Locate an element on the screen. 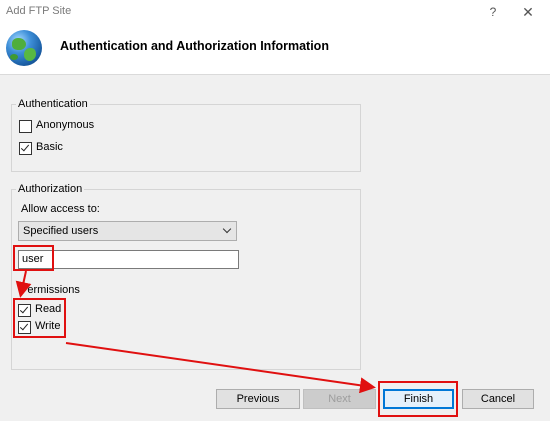  annotation-arrow-permissions-to-finish is located at coordinates (220, 368).